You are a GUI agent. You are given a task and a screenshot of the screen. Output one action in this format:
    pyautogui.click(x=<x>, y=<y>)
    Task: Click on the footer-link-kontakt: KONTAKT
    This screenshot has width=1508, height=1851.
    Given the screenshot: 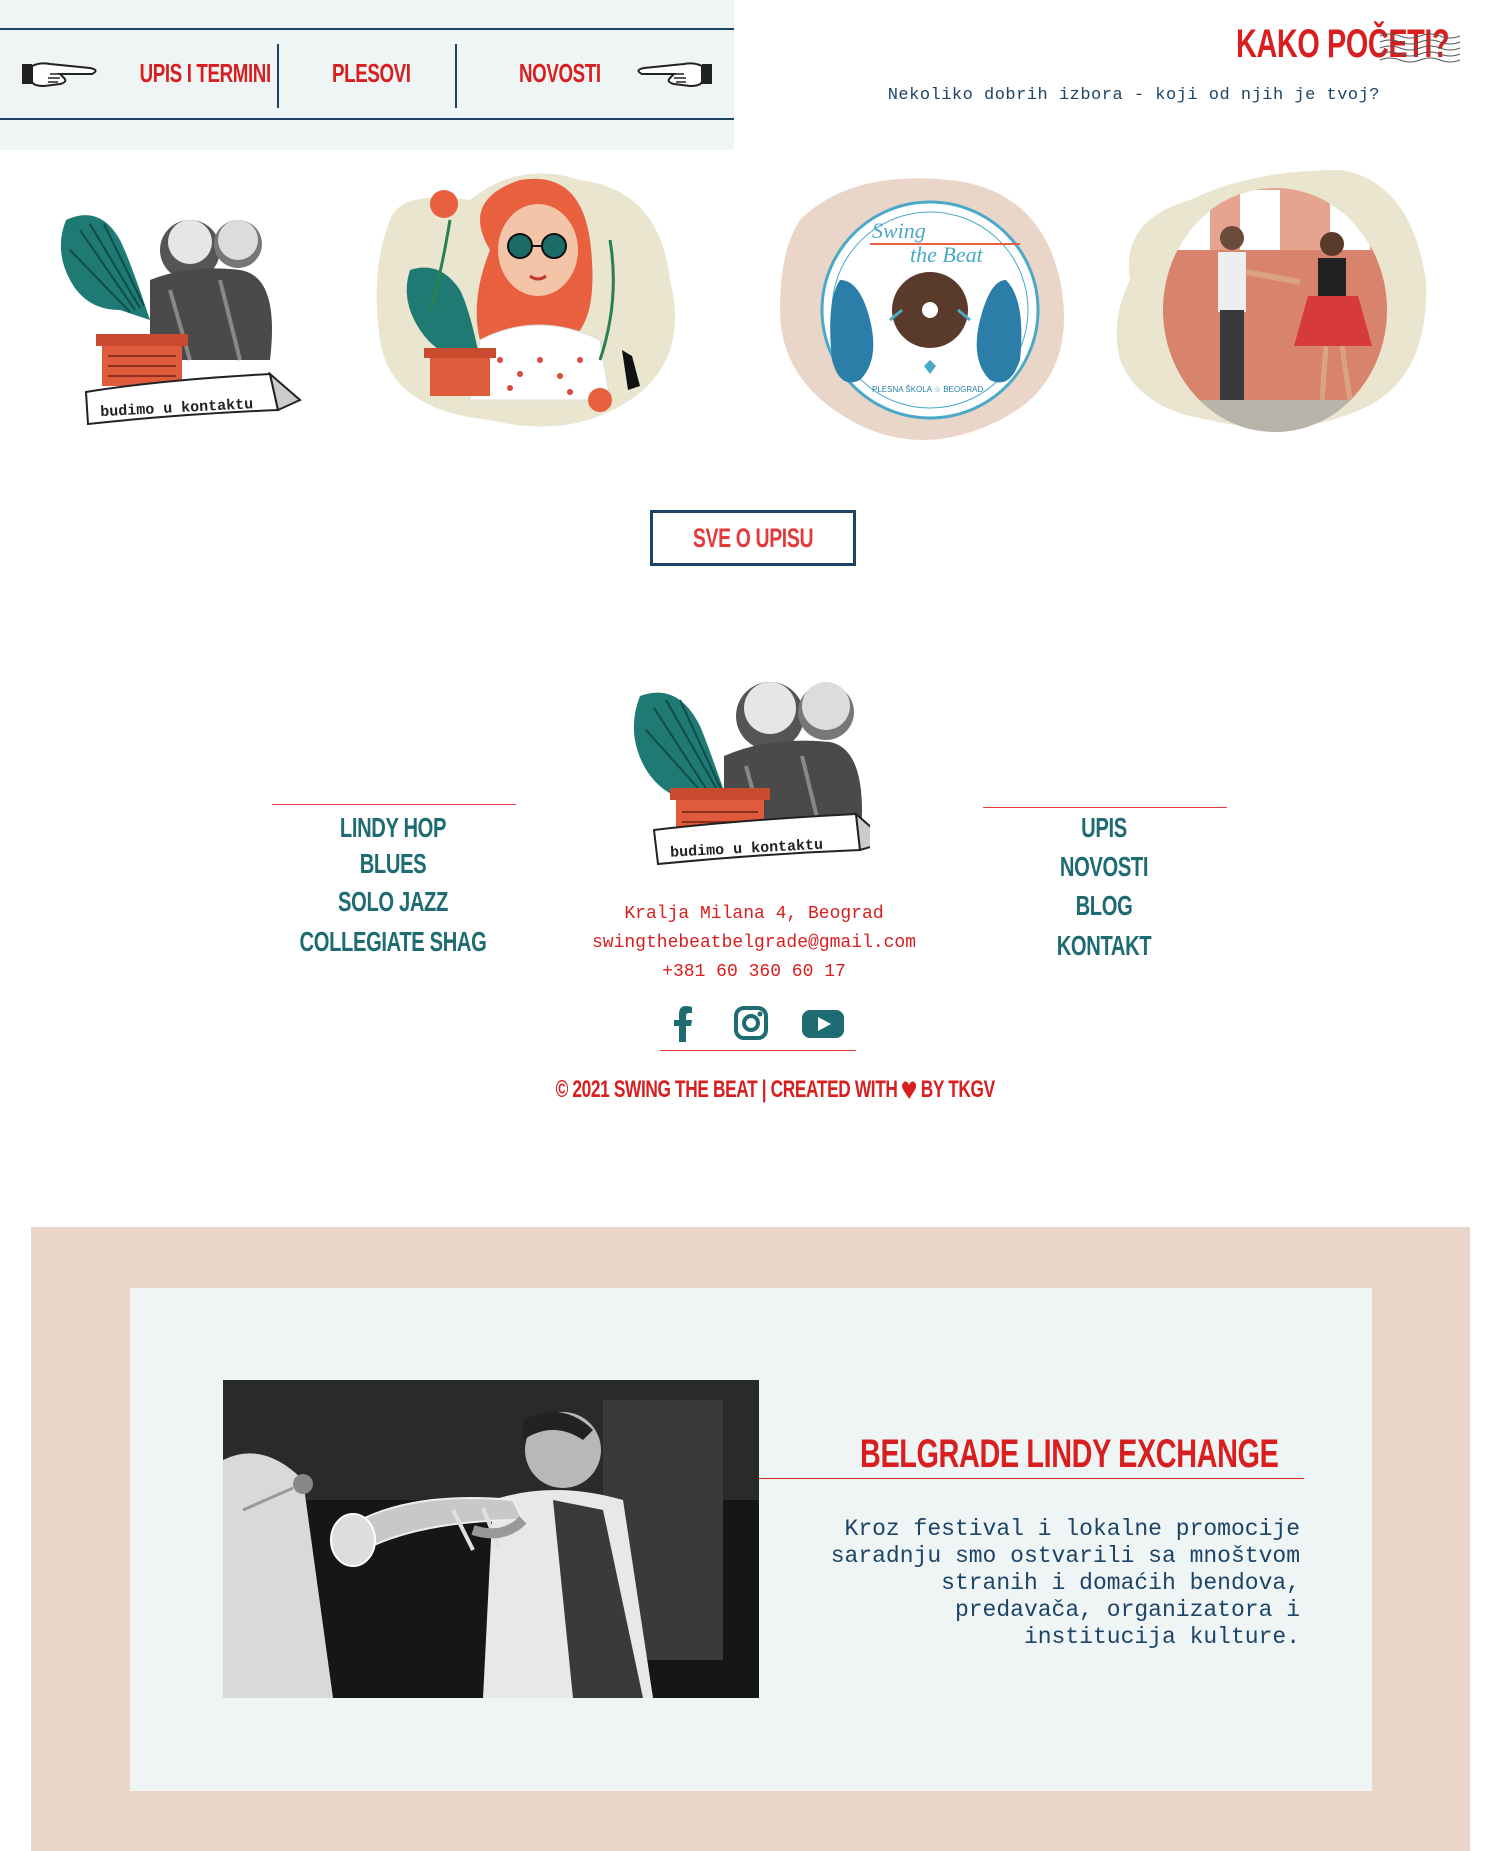 What is the action you would take?
    pyautogui.click(x=1103, y=946)
    